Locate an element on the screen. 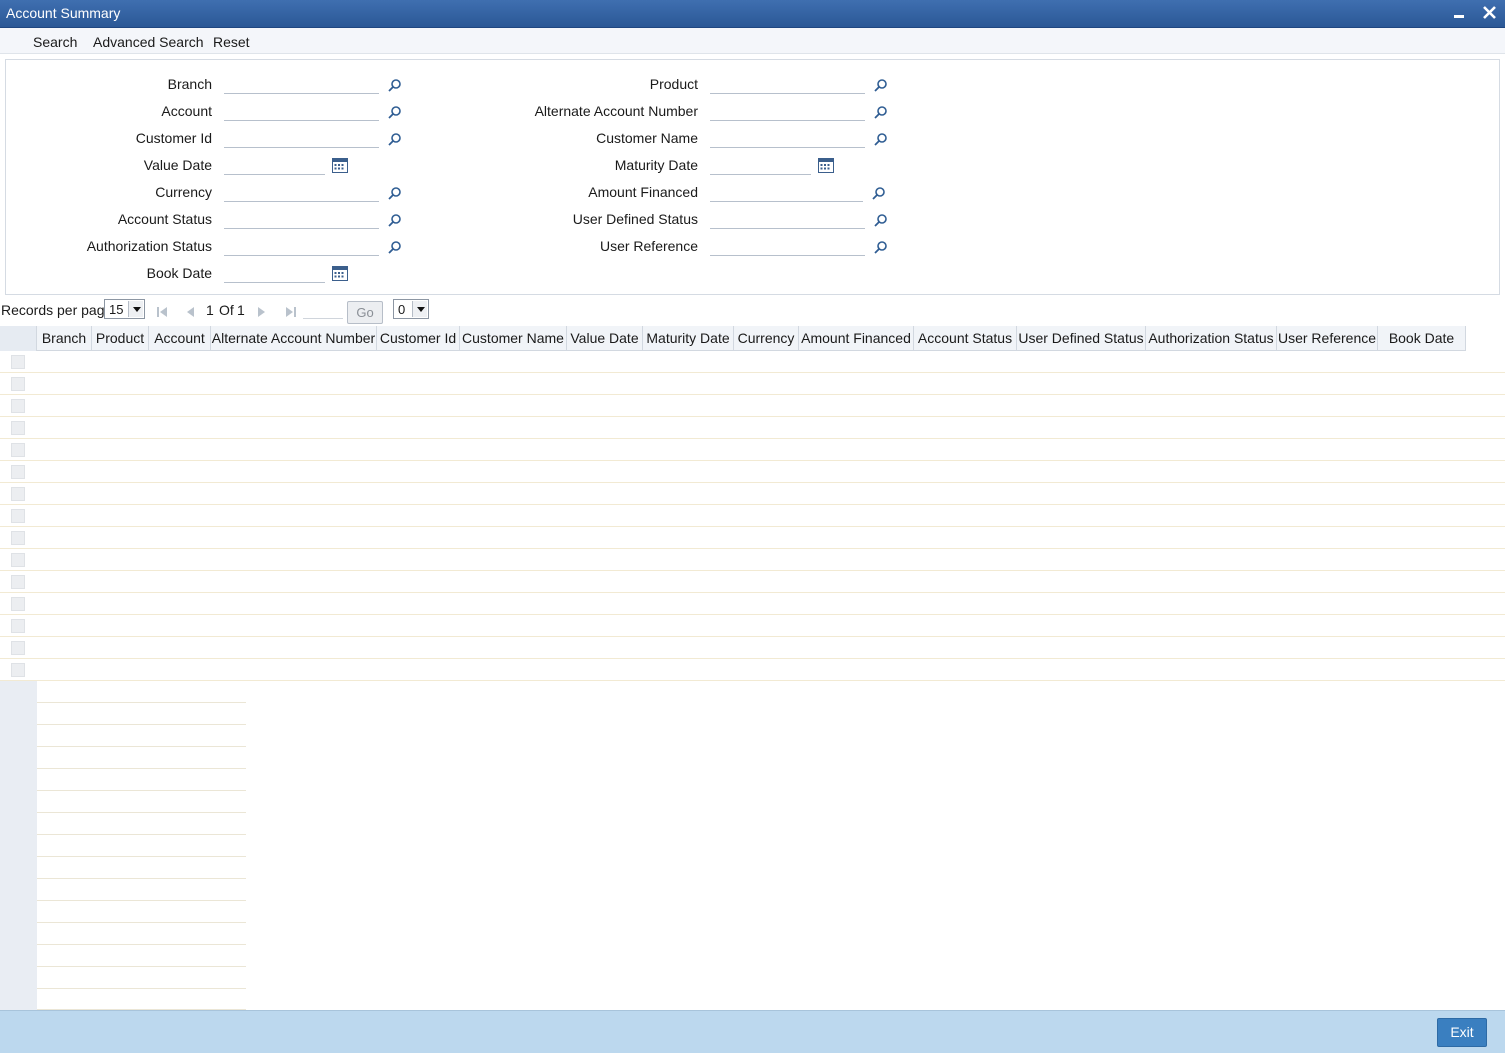 Image resolution: width=1505 pixels, height=1053 pixels. customer-name-lookup-search-icon is located at coordinates (881, 139).